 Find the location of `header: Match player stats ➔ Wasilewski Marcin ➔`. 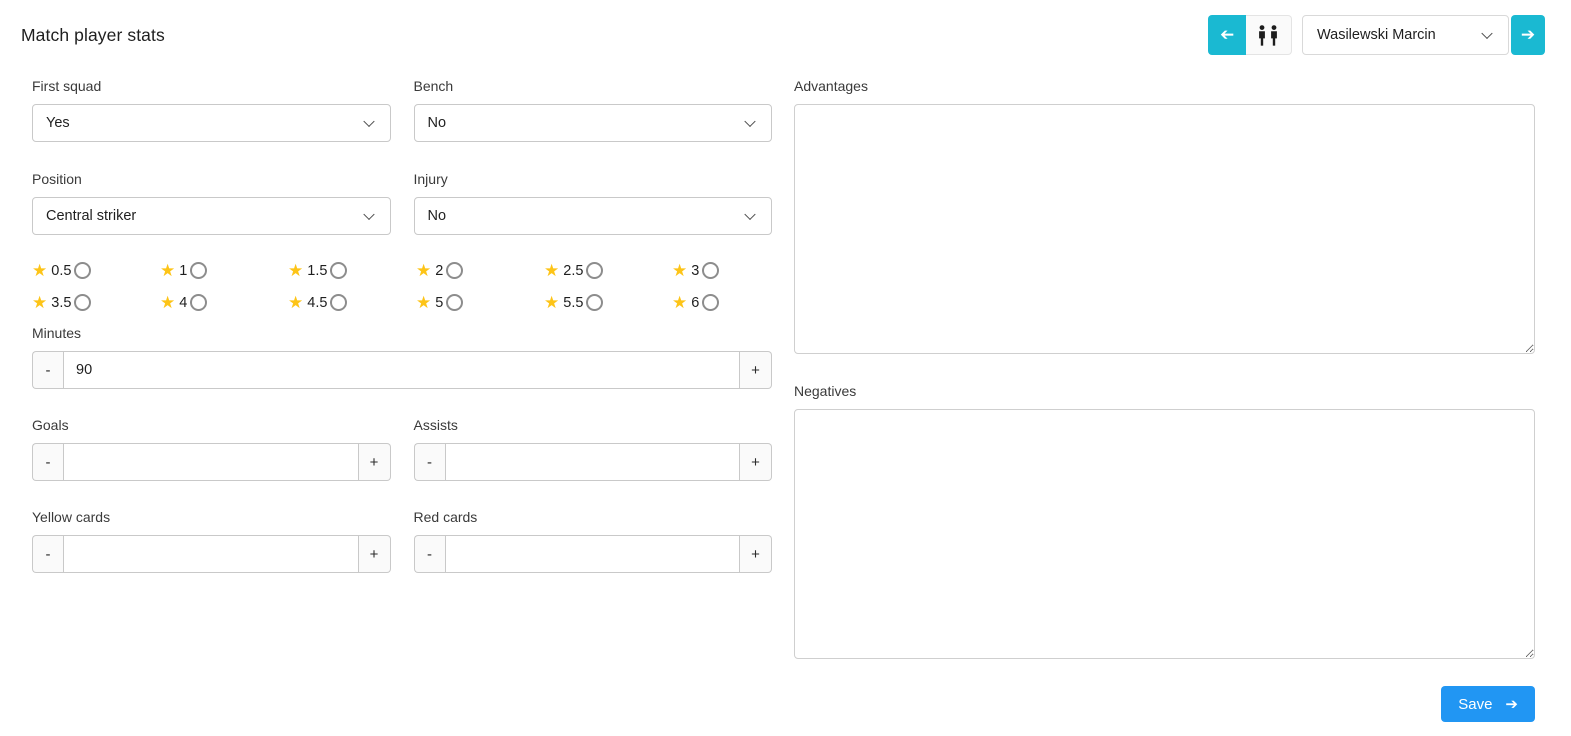

header: Match player stats ➔ Wasilewski Marcin ➔ is located at coordinates (785, 27).